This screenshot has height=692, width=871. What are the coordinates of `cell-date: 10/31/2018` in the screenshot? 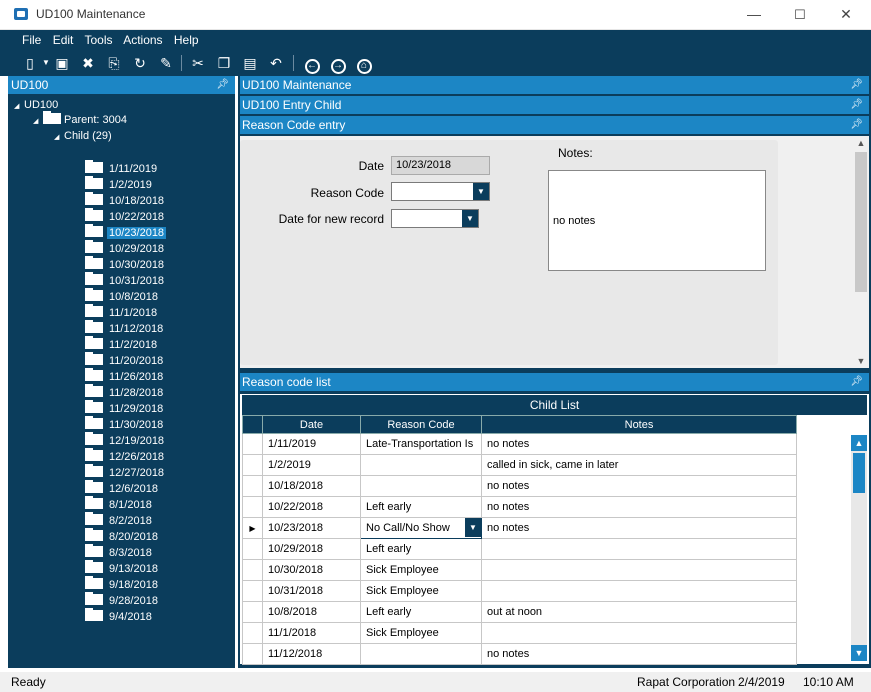 It's located at (311, 591).